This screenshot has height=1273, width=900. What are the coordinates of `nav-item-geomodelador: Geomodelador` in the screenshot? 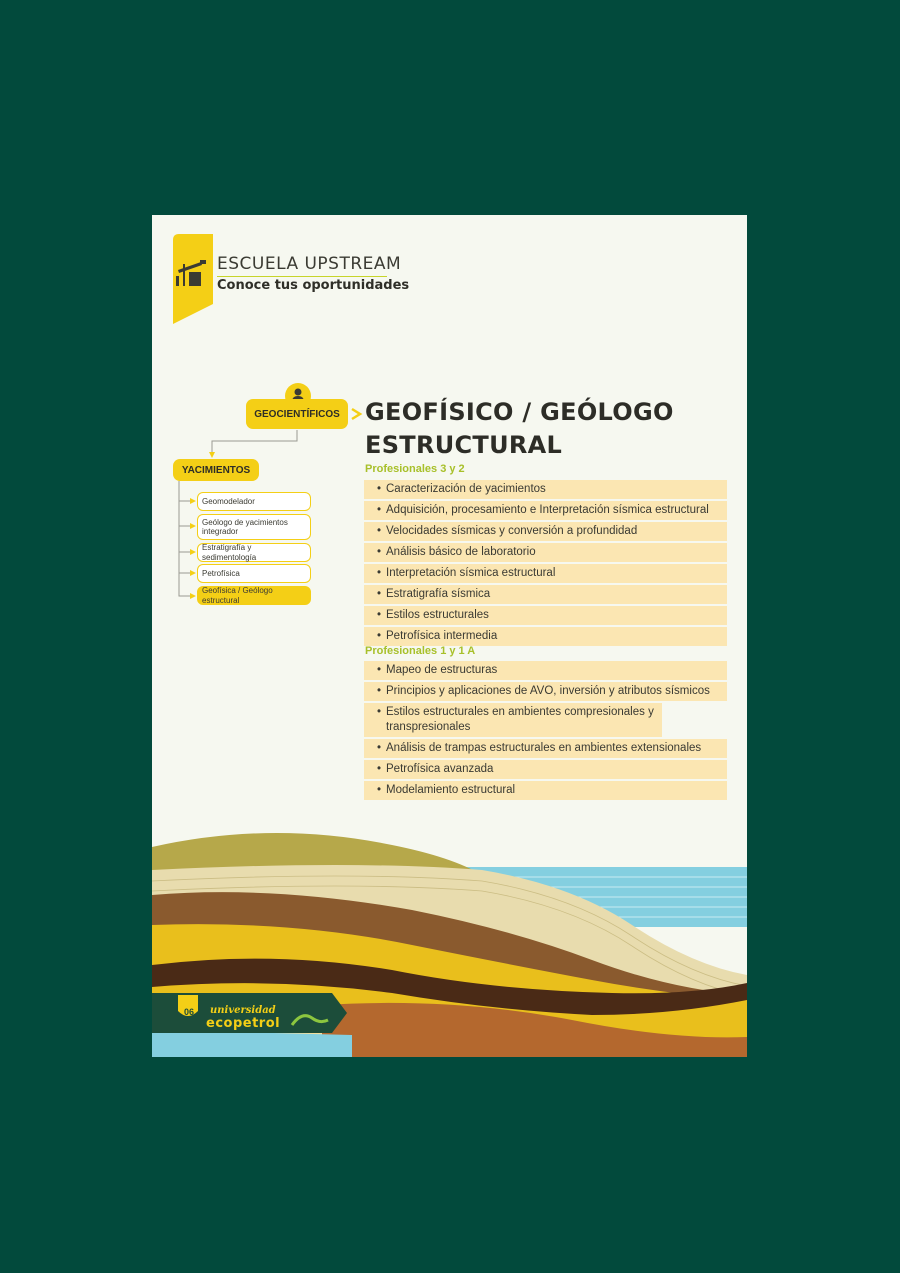 It's located at (254, 501).